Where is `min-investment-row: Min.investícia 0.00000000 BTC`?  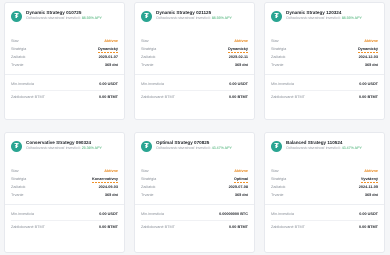 min-investment-row: Min.investícia 0.00000000 BTC is located at coordinates (194, 214).